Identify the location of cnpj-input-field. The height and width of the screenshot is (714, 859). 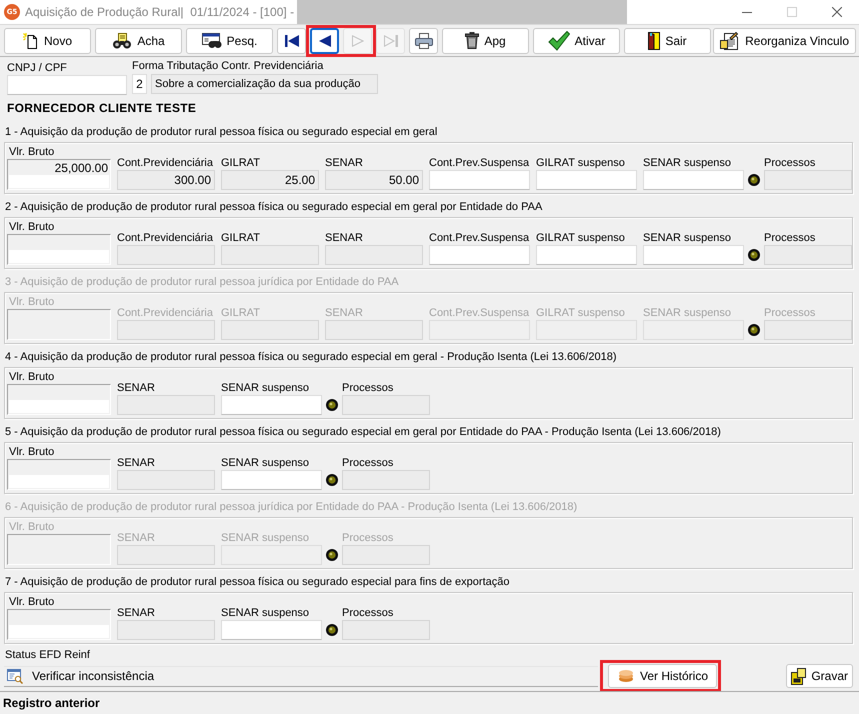
(67, 85).